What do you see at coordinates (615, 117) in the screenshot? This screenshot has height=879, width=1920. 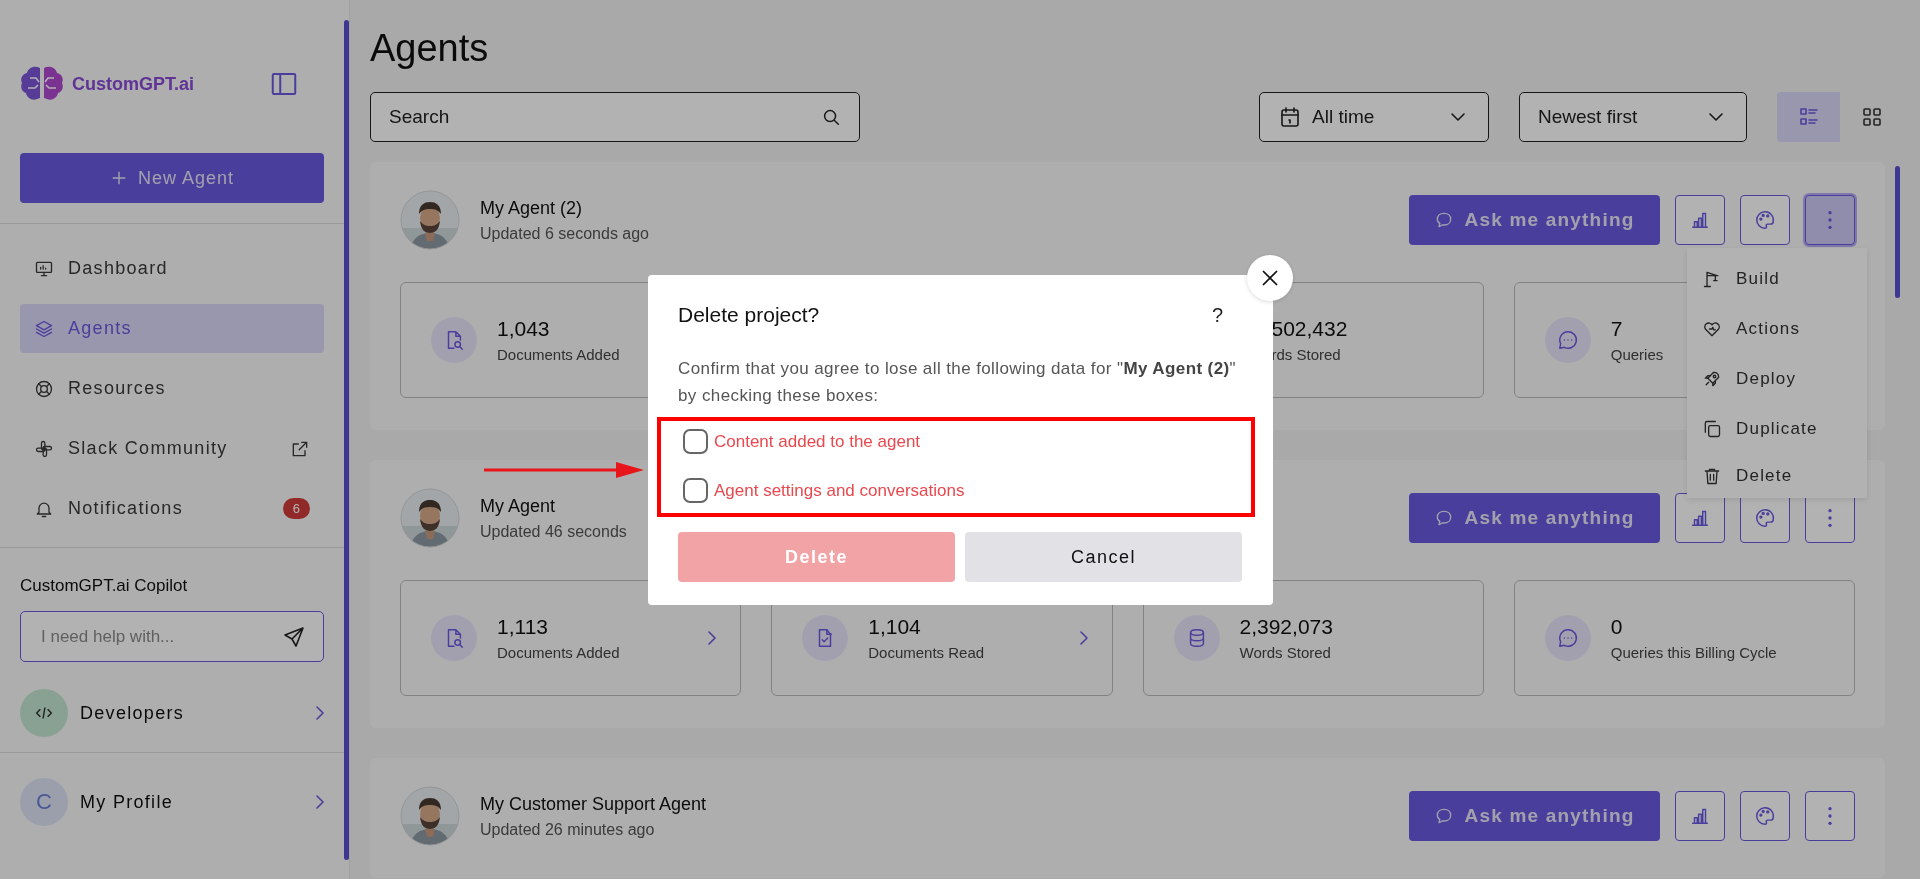 I see `search-field: Search` at bounding box center [615, 117].